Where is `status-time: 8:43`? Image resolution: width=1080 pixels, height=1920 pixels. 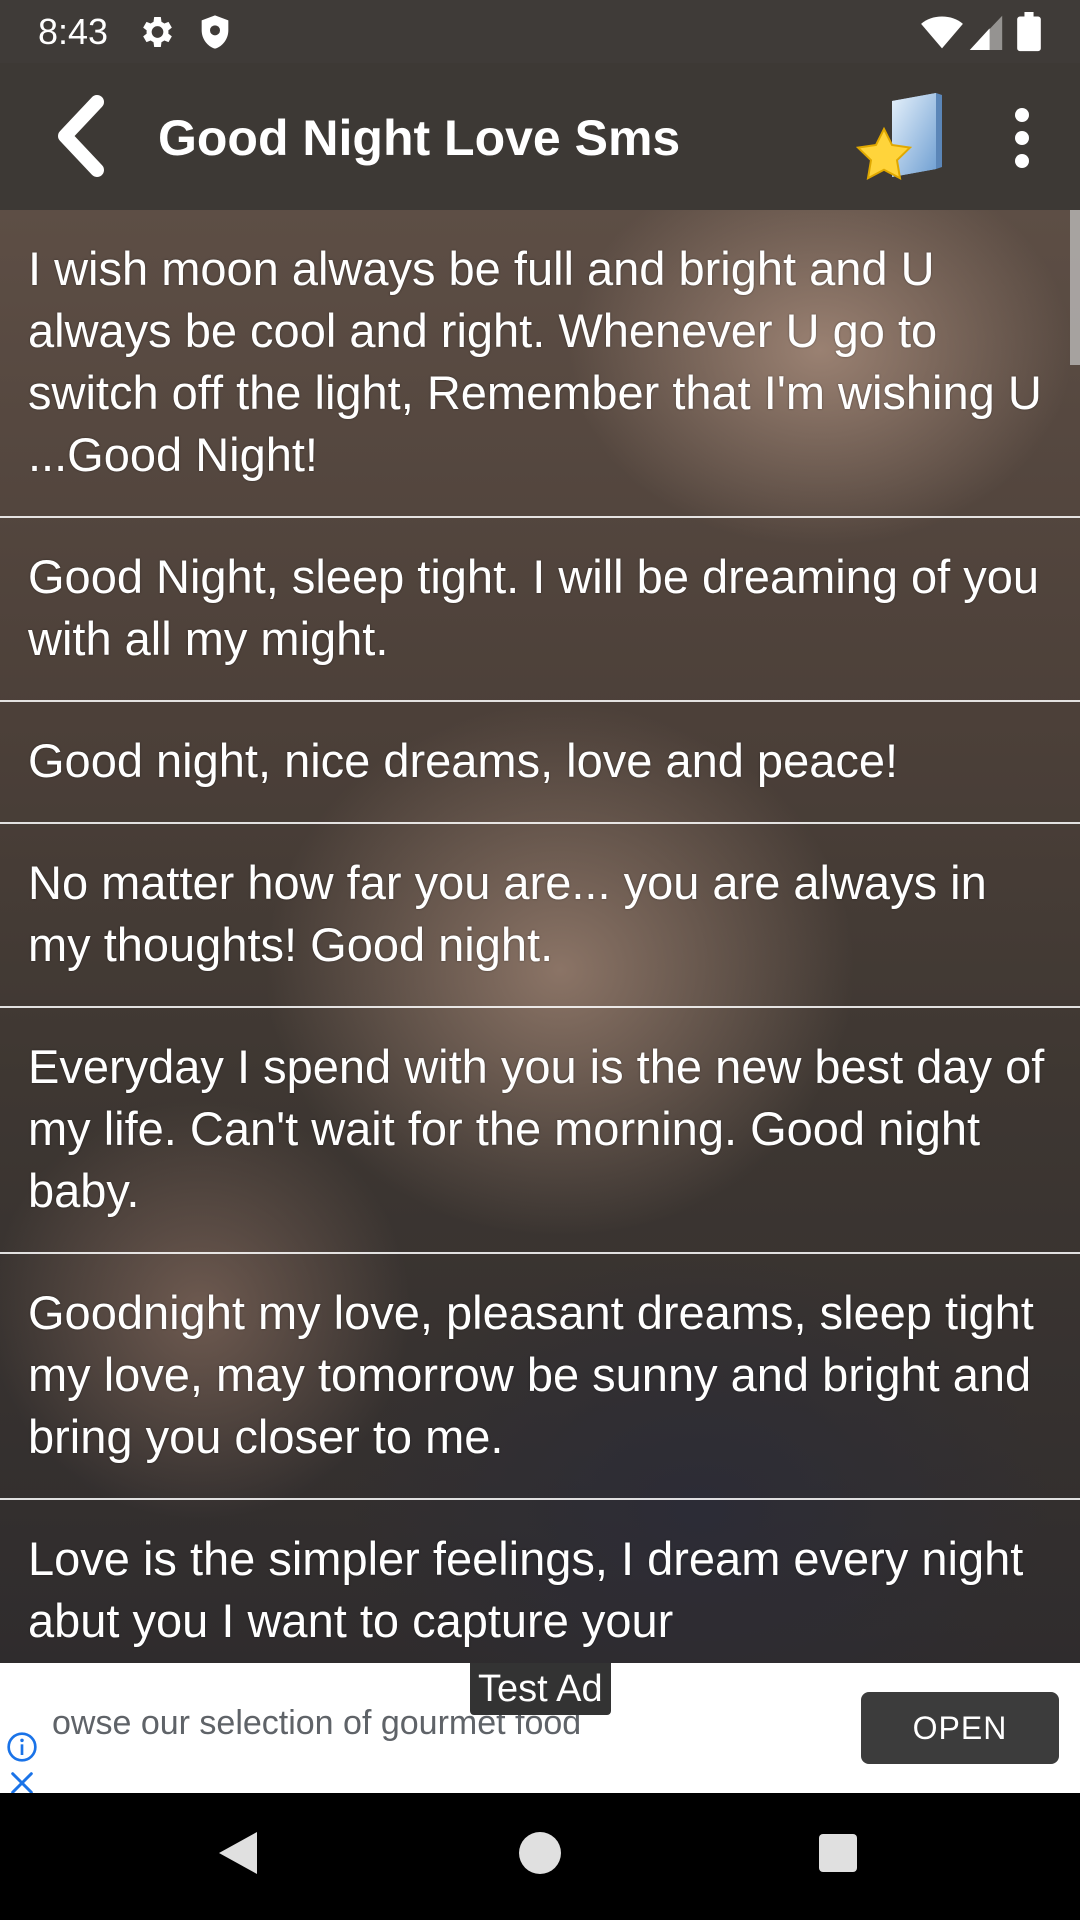
status-time: 8:43 is located at coordinates (73, 31).